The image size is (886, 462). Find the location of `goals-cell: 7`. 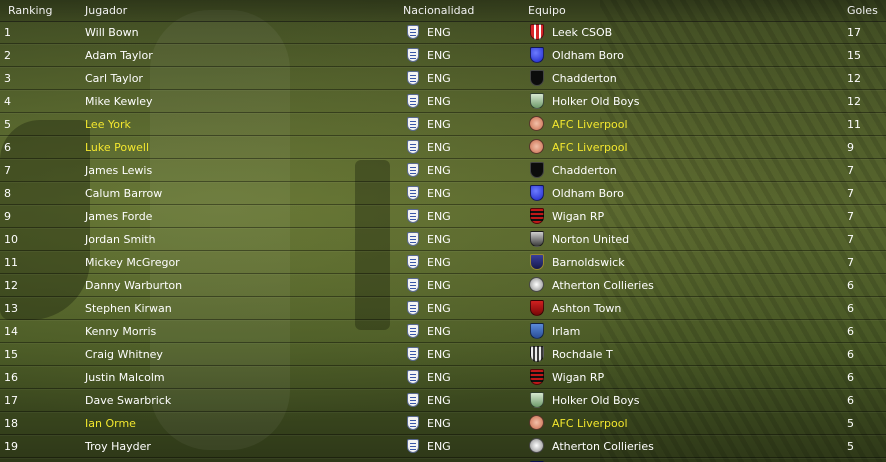

goals-cell: 7 is located at coordinates (850, 239).